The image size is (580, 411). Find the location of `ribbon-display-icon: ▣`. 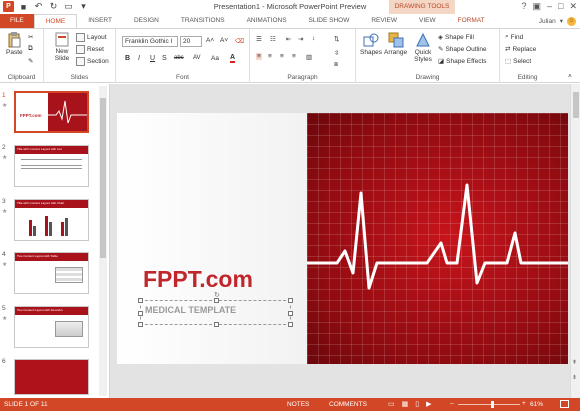

ribbon-display-icon: ▣ is located at coordinates (536, 6).